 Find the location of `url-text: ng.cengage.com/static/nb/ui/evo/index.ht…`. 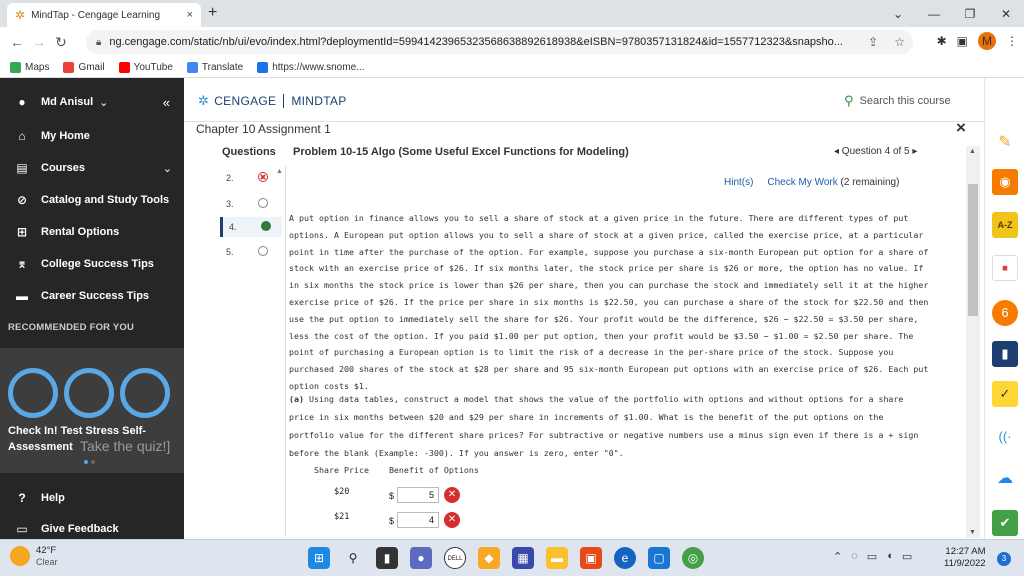

url-text: ng.cengage.com/static/nb/ui/evo/index.ht… is located at coordinates (484, 42).